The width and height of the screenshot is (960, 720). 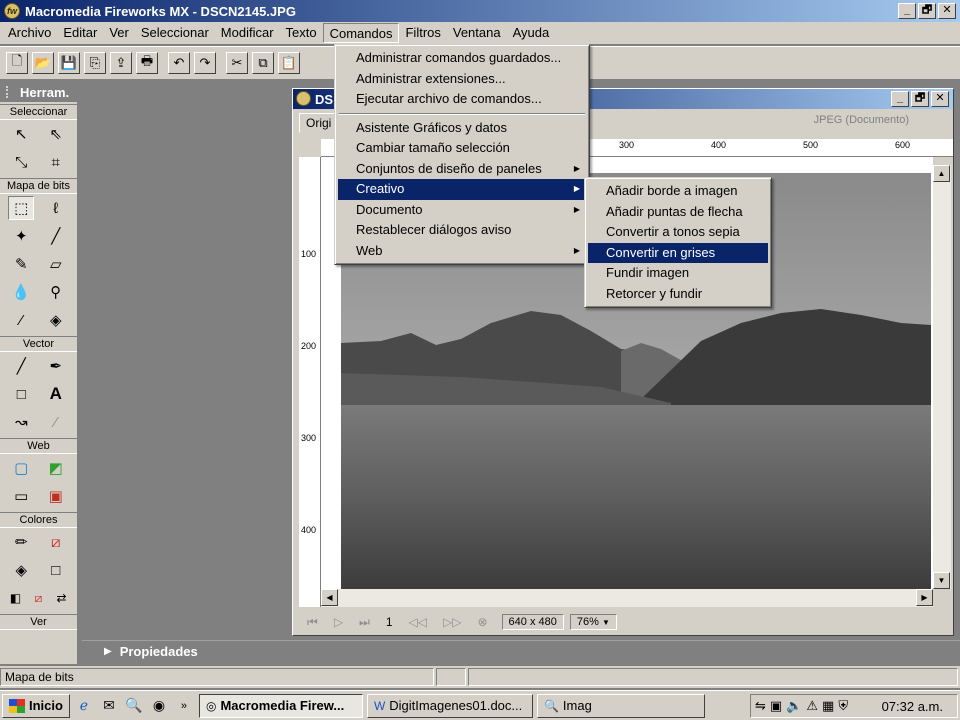 What do you see at coordinates (84, 706) in the screenshot?
I see `internet-explorer-icon: ℯ` at bounding box center [84, 706].